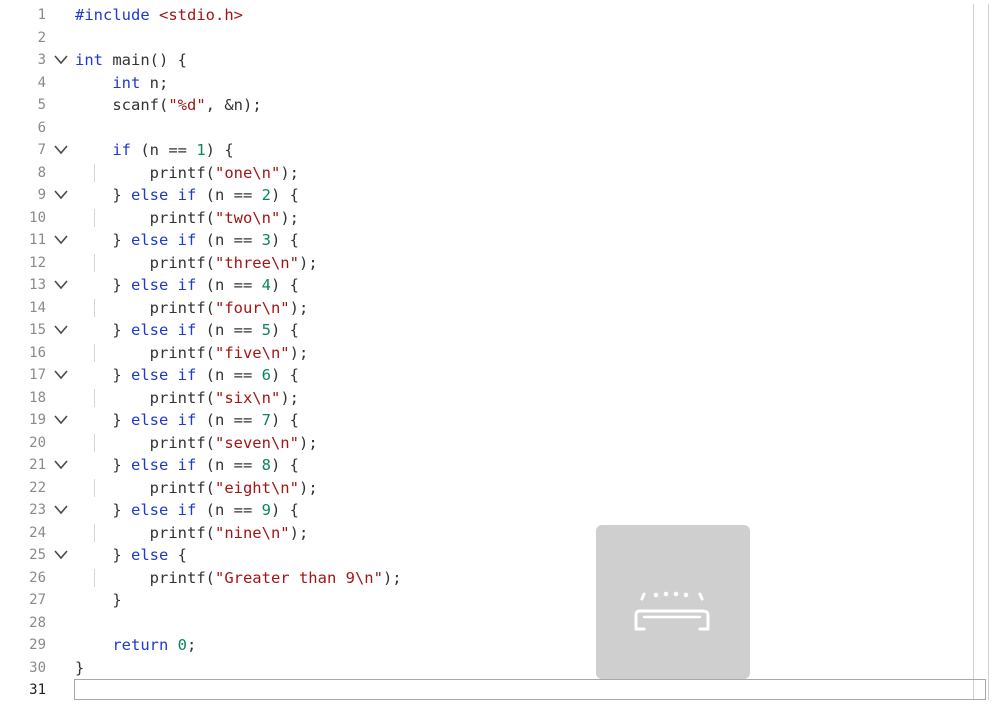 This screenshot has height=704, width=994. What do you see at coordinates (37, 510) in the screenshot?
I see `line-number: 23` at bounding box center [37, 510].